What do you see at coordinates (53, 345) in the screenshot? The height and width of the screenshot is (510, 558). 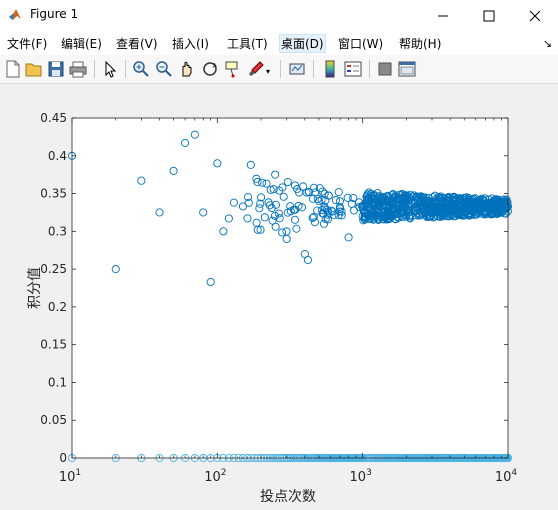 I see `y-tick-label: 0.15` at bounding box center [53, 345].